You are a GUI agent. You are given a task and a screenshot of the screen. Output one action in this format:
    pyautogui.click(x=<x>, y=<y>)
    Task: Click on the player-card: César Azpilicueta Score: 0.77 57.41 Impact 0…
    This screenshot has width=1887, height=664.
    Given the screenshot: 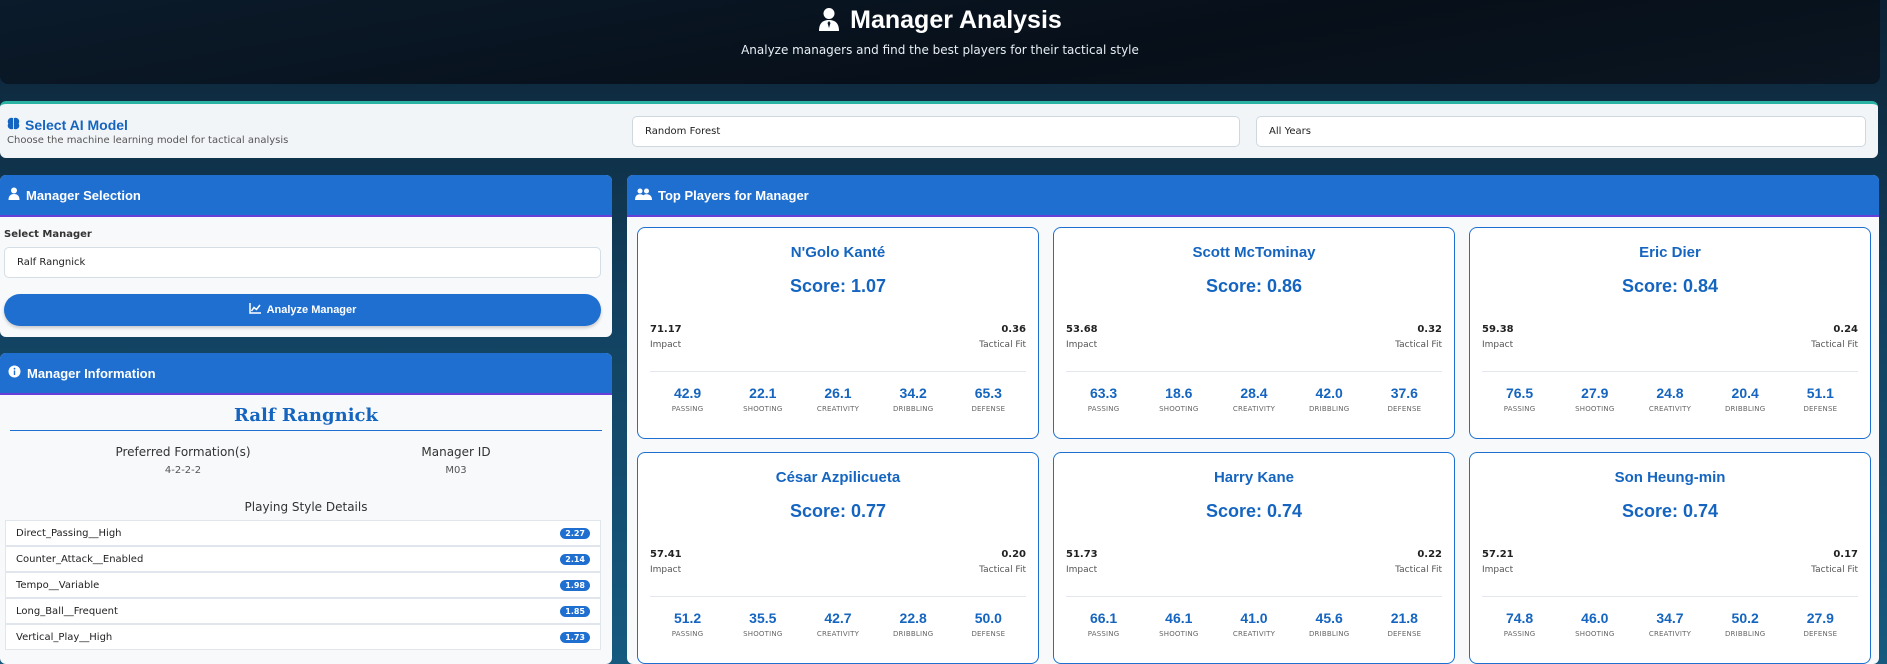 What is the action you would take?
    pyautogui.click(x=838, y=558)
    